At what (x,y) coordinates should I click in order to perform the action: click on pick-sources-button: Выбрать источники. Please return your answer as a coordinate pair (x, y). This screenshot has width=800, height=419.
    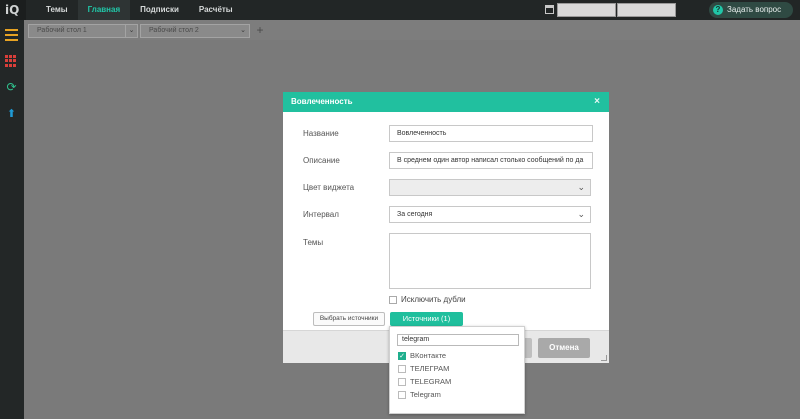
    Looking at the image, I should click on (349, 319).